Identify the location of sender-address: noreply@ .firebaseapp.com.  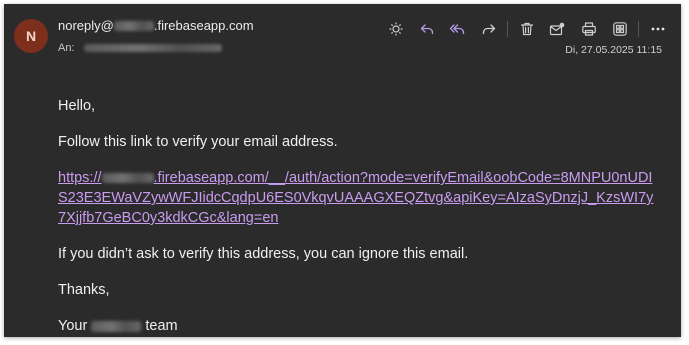
(156, 25).